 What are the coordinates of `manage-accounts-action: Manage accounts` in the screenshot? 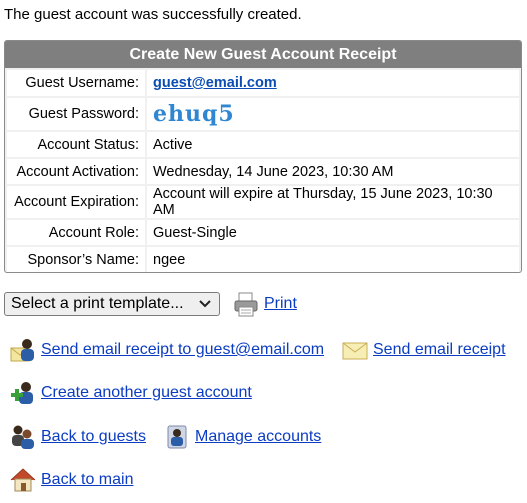 It's located at (242, 437).